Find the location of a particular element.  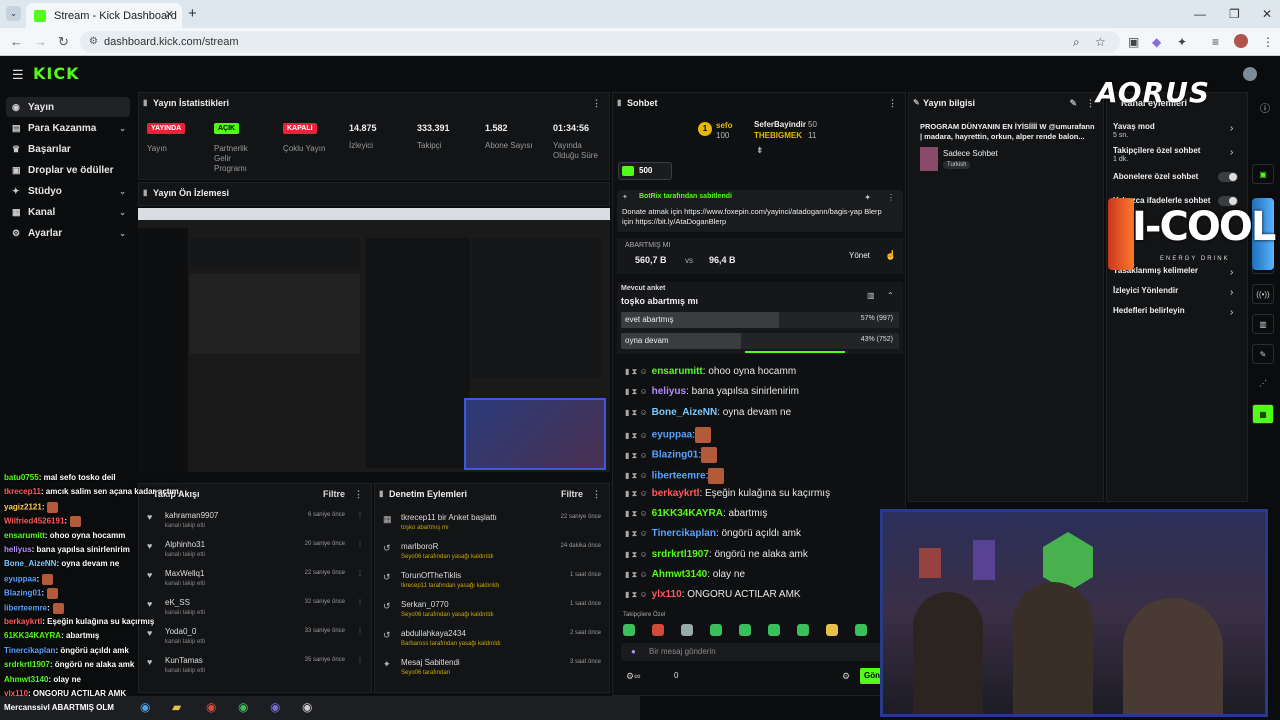

channel-action-label: Hedefleri belirleyin is located at coordinates (1149, 310).